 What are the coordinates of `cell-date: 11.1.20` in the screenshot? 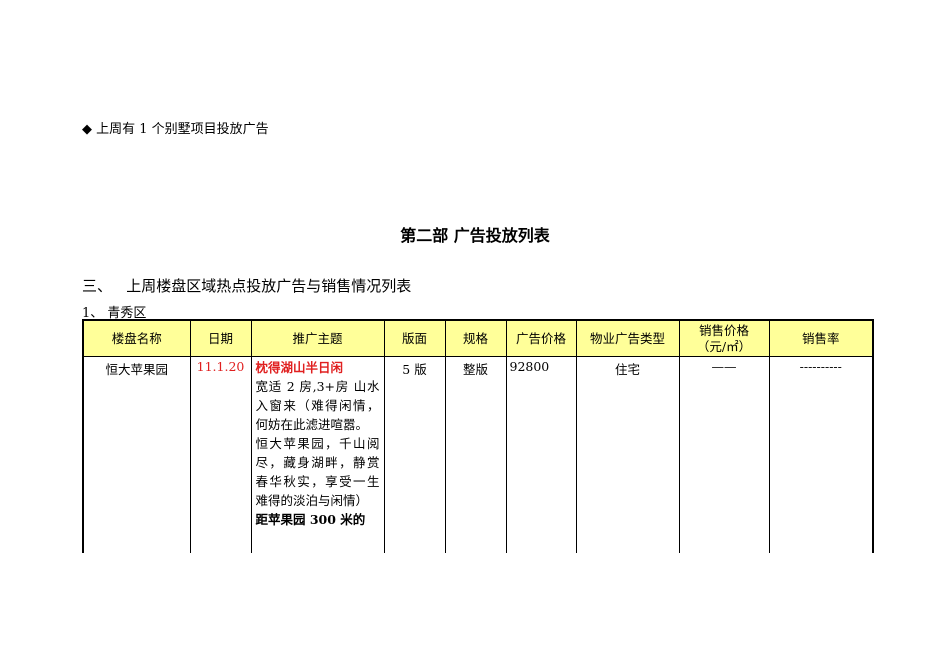 It's located at (220, 454).